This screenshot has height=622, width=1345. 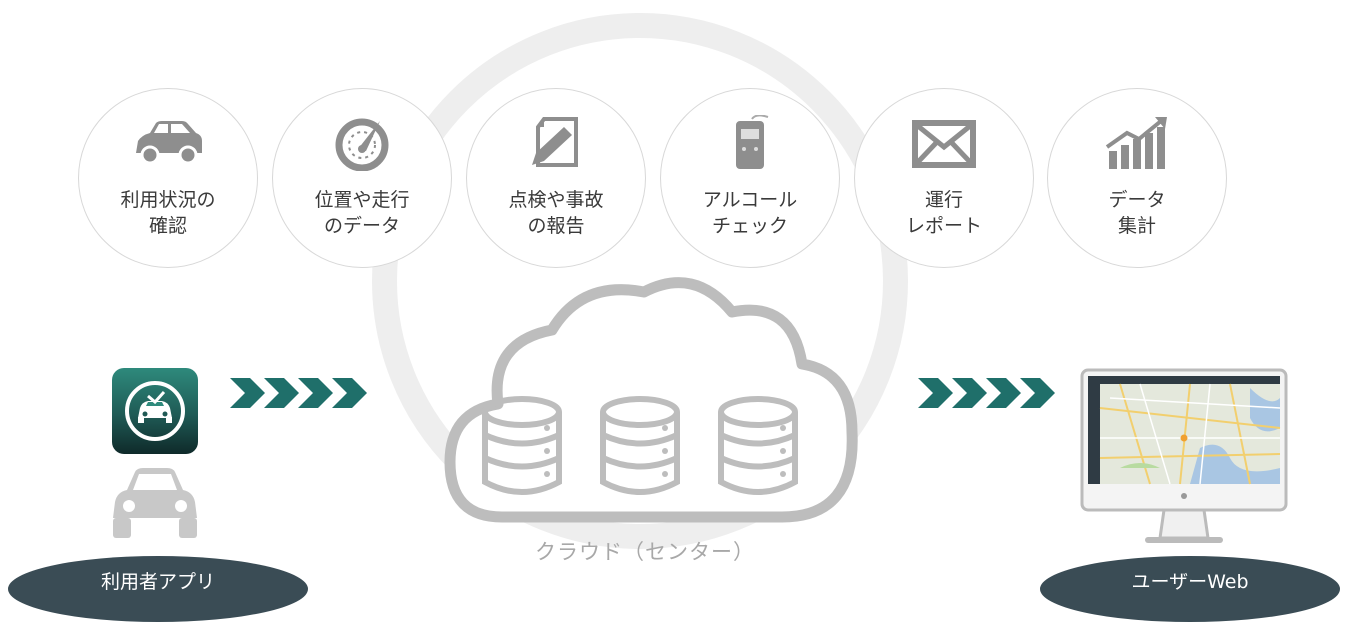 What do you see at coordinates (645, 552) in the screenshot?
I see `cloud-caption: クラウド（センター）` at bounding box center [645, 552].